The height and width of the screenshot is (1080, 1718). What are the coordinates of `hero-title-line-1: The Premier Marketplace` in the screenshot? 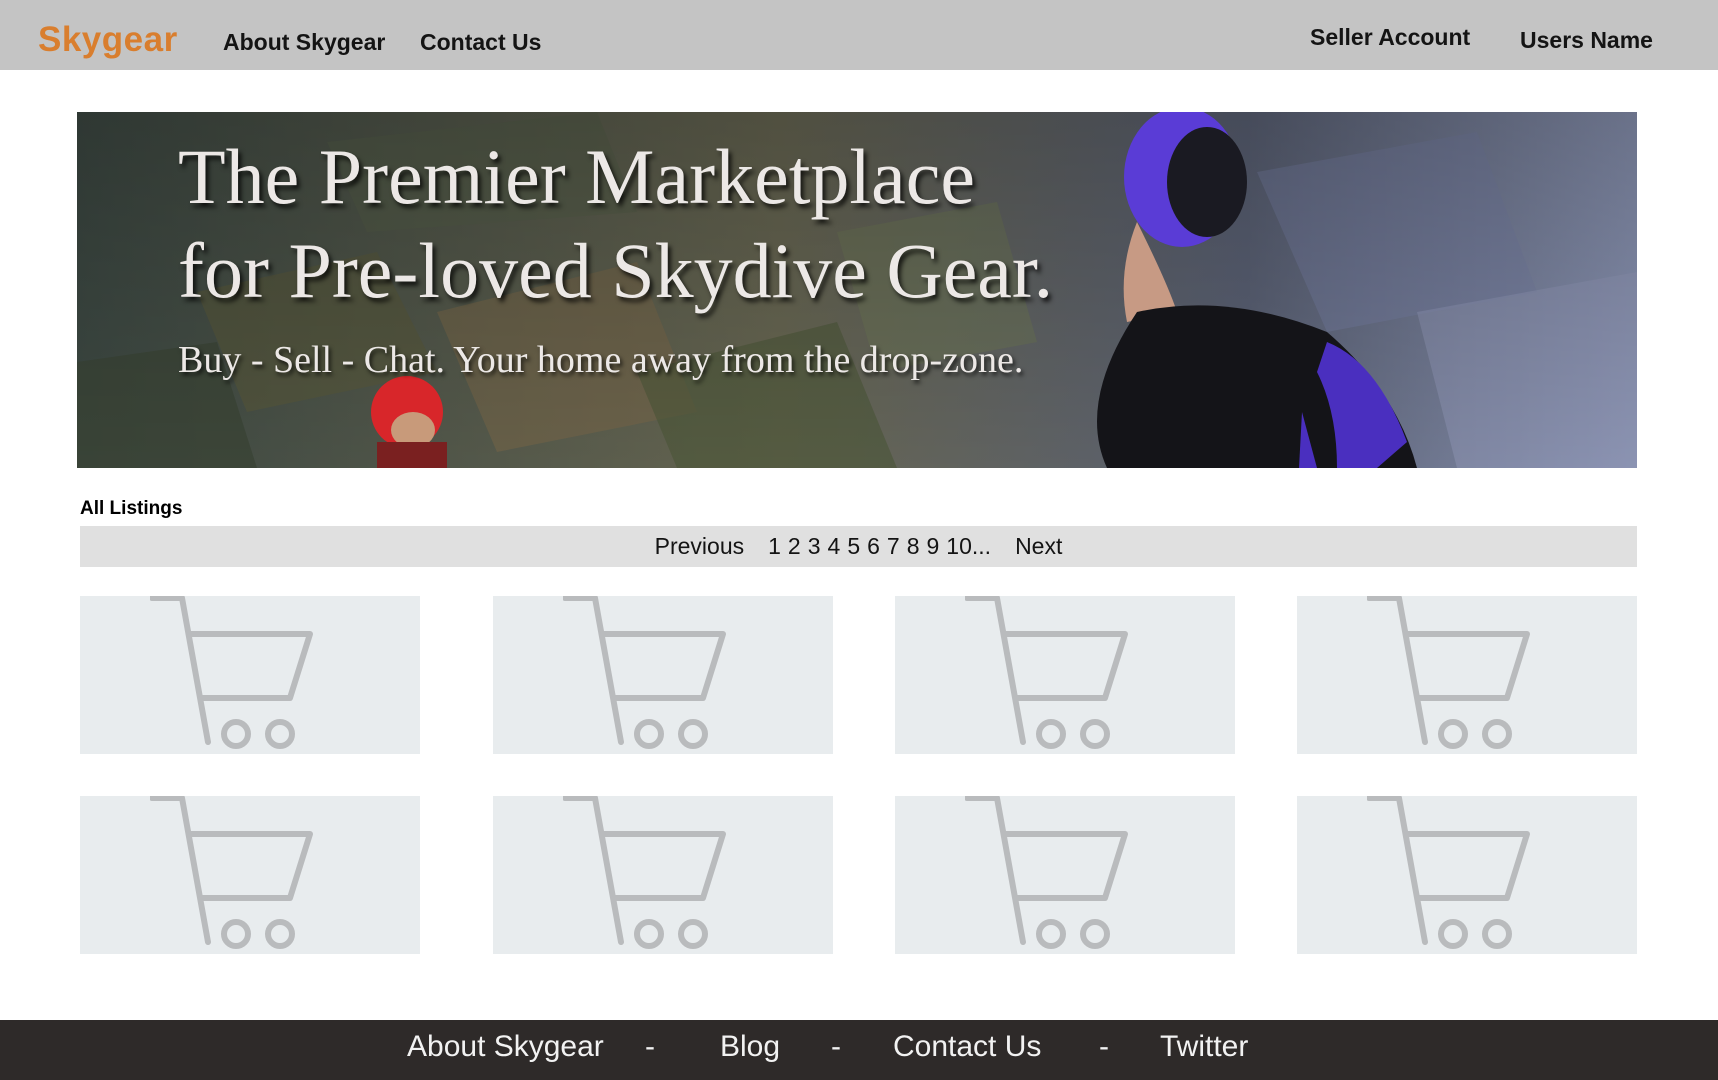 It's located at (576, 176).